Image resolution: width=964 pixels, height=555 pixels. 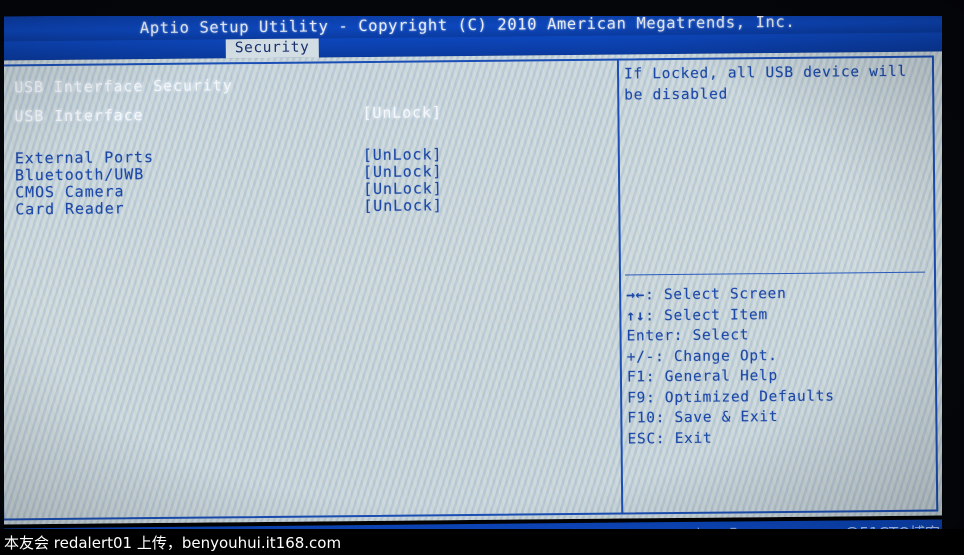 I want to click on key-legend-text: : Optimized Defaults, so click(x=740, y=397).